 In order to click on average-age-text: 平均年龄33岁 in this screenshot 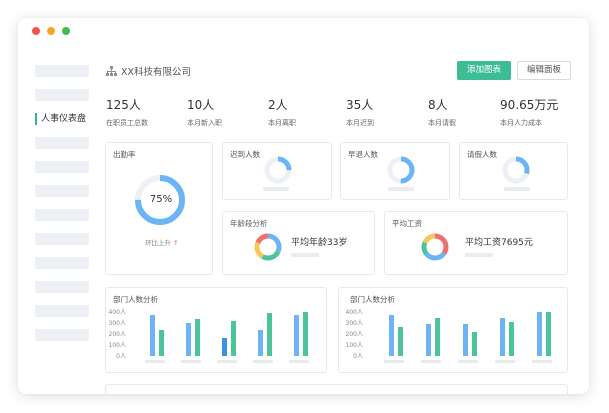, I will do `click(319, 243)`.